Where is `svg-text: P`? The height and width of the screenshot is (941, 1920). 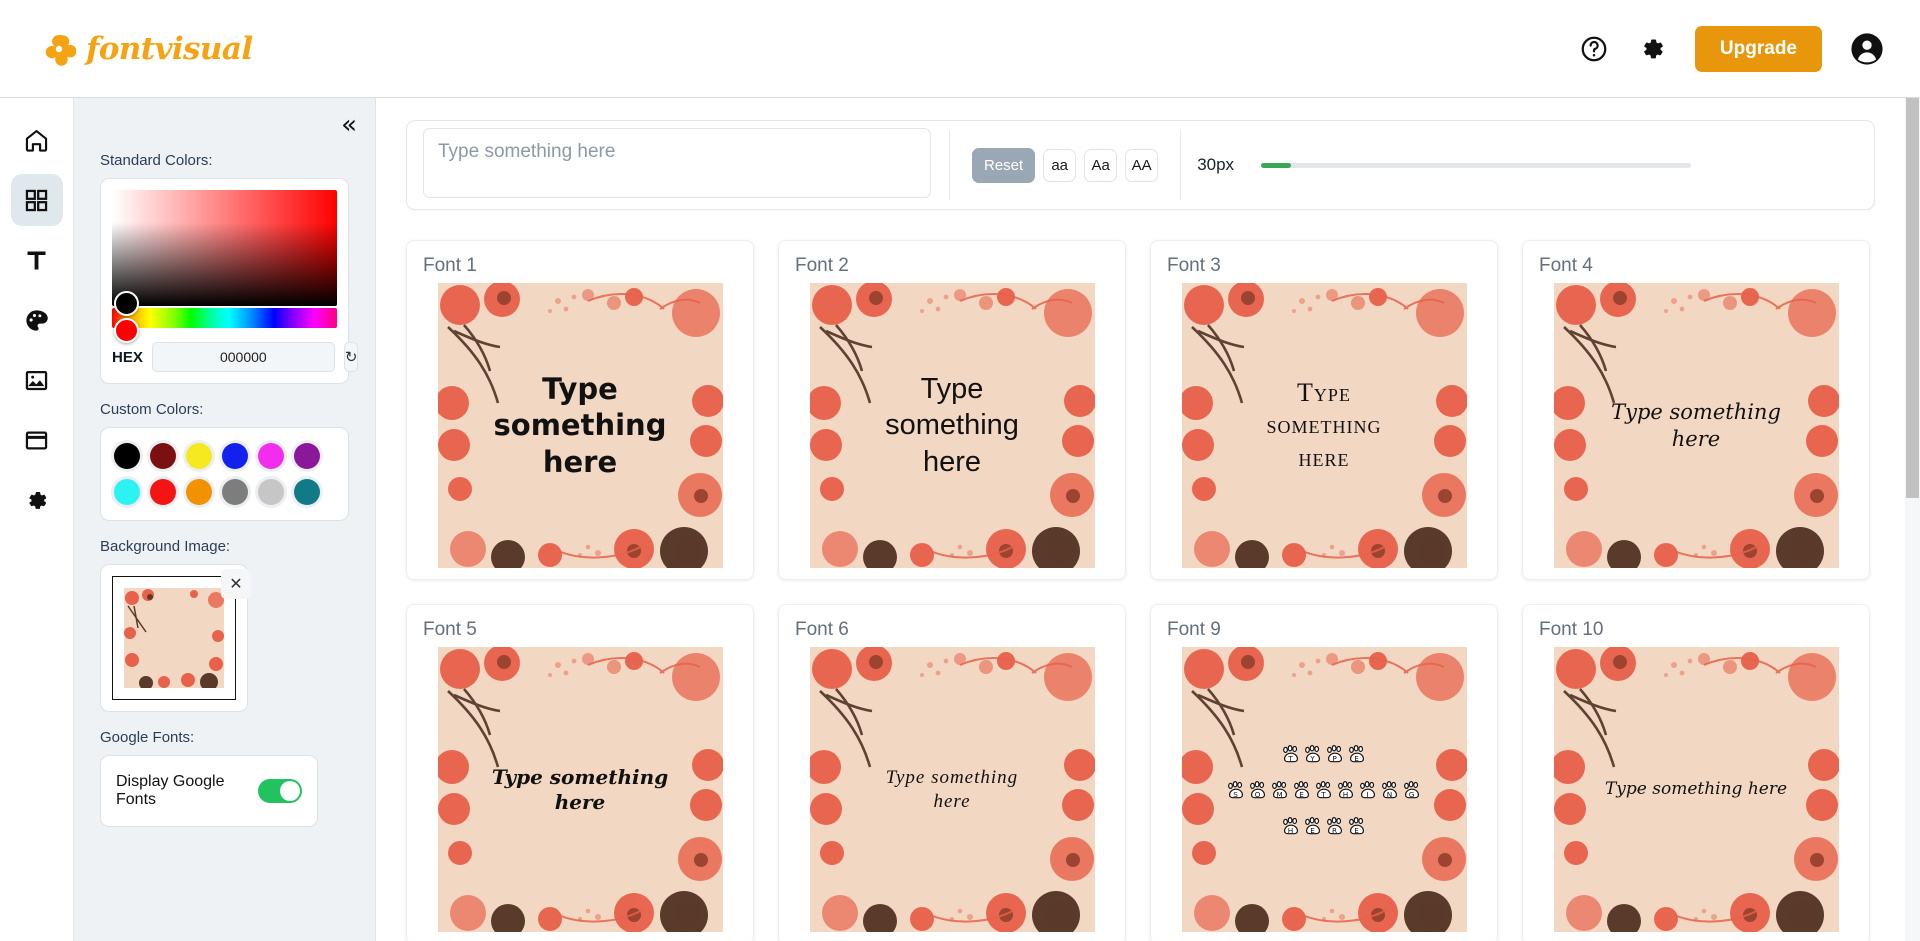
svg-text: P is located at coordinates (1334, 758).